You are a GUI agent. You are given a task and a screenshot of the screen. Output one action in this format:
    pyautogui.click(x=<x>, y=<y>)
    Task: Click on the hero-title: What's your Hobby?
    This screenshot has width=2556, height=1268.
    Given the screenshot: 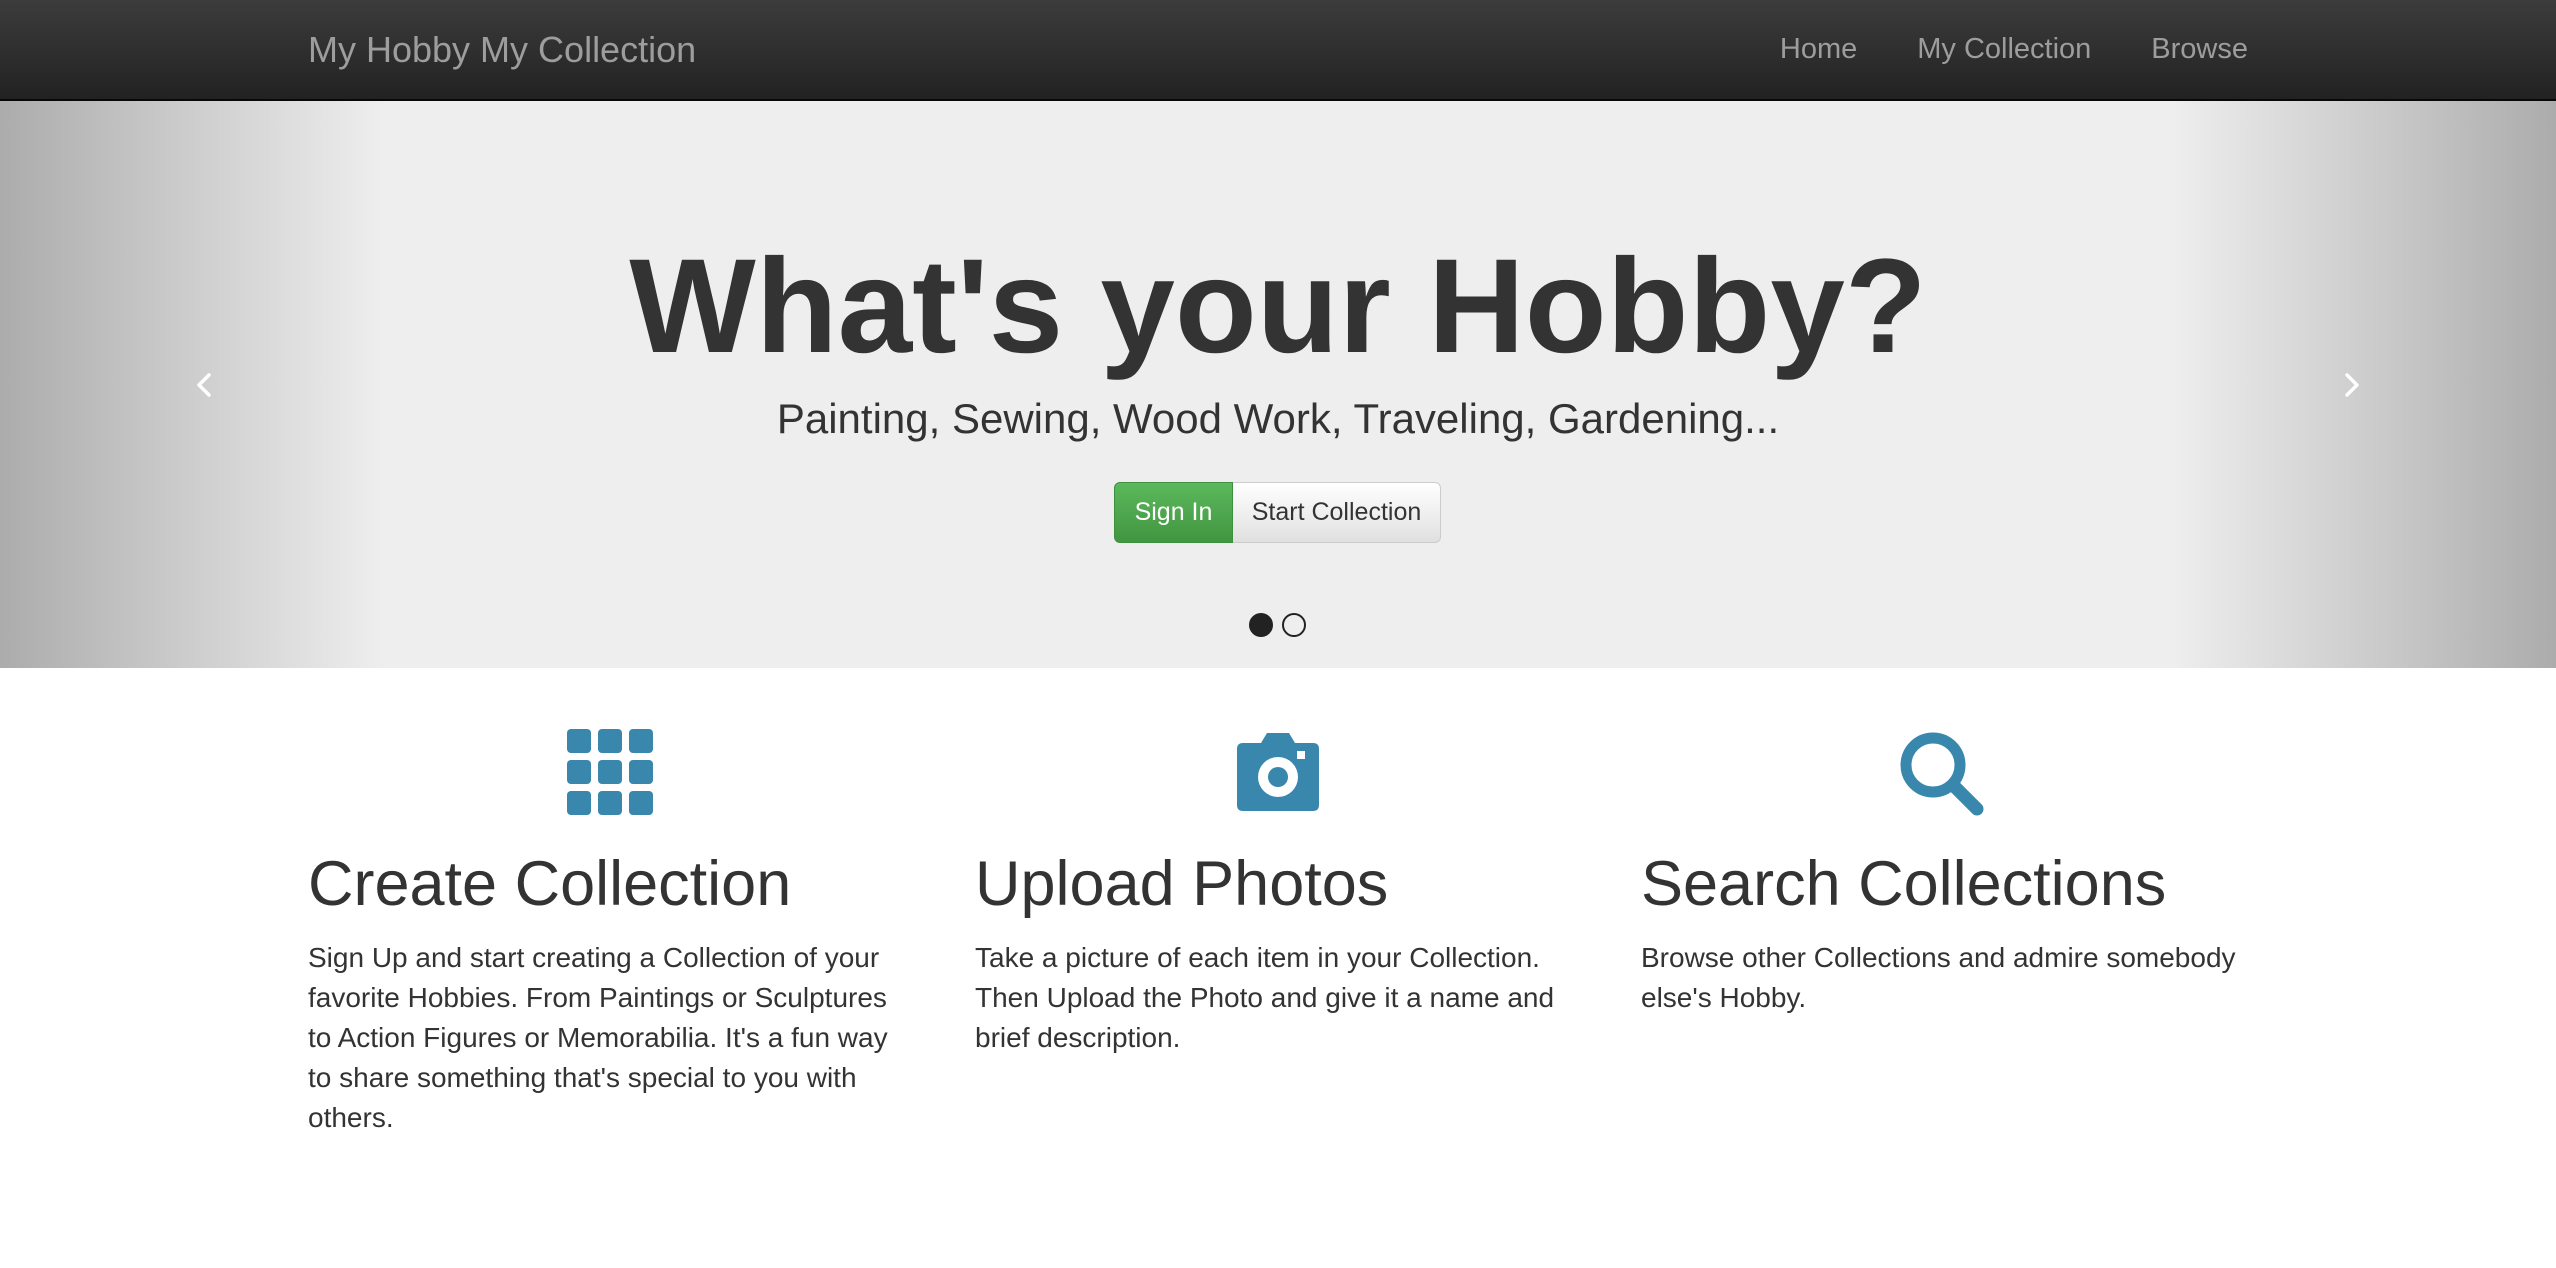 What is the action you would take?
    pyautogui.click(x=1278, y=306)
    